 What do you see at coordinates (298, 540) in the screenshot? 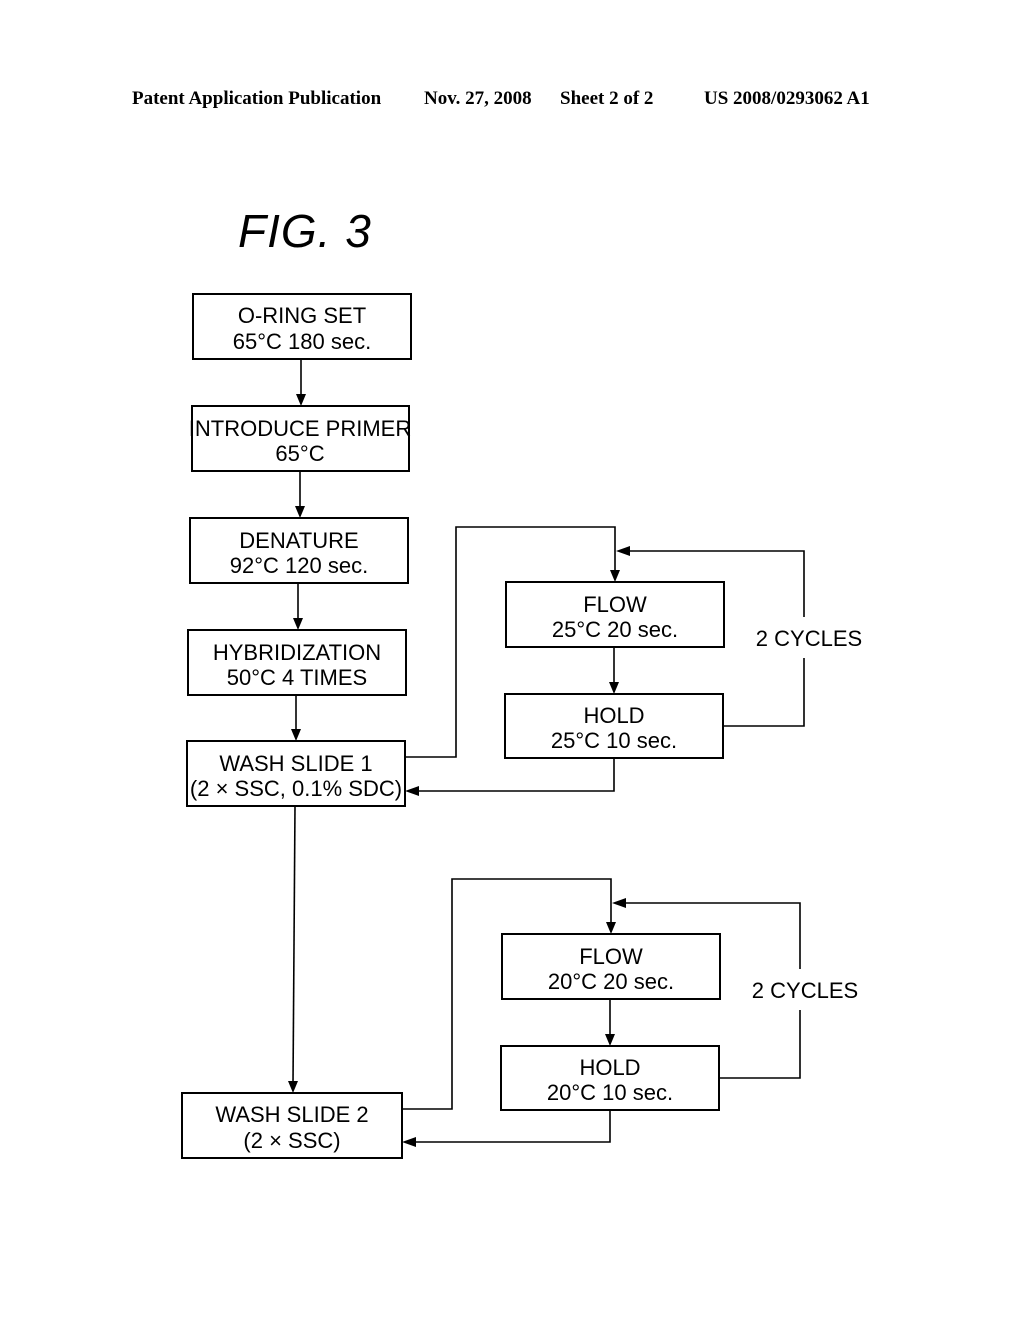
I see `step-label: DENATURE` at bounding box center [298, 540].